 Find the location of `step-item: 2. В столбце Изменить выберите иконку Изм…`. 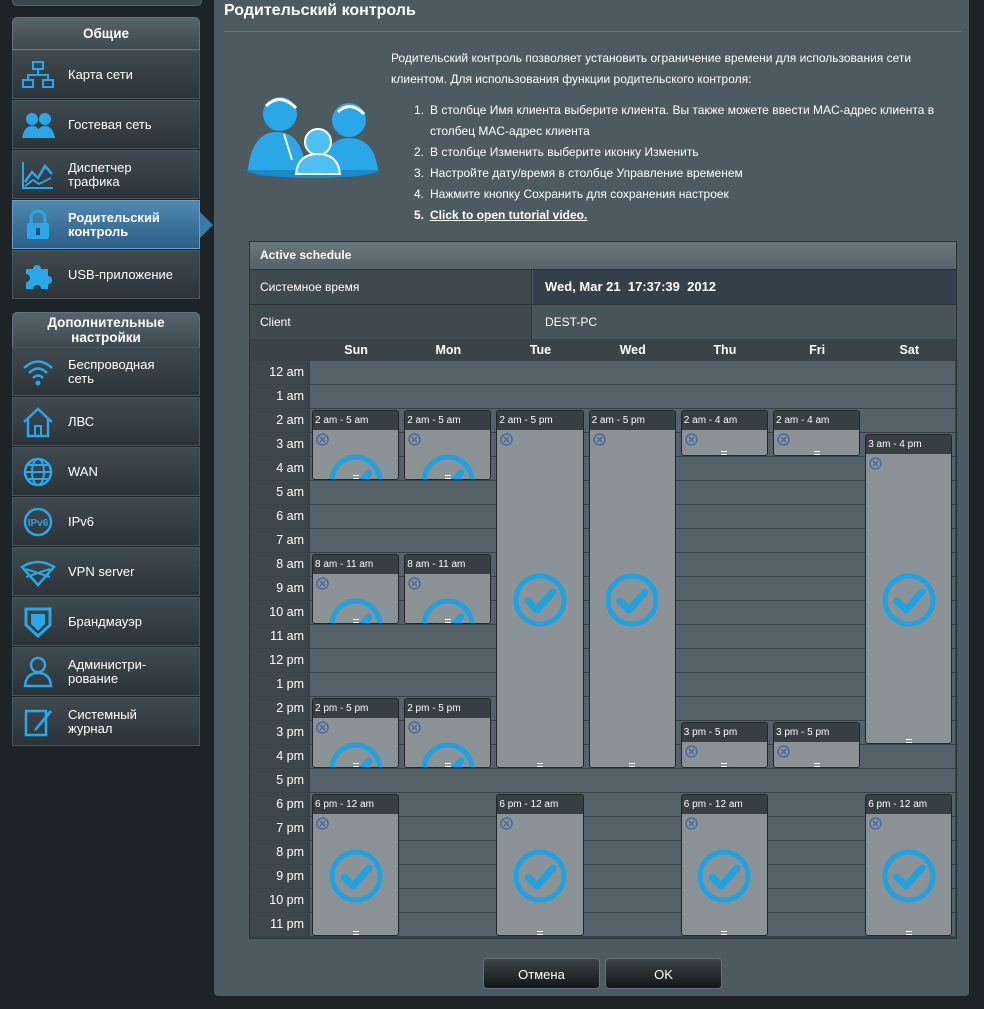

step-item: 2. В столбце Изменить выберите иконку Изм… is located at coordinates (684, 152).